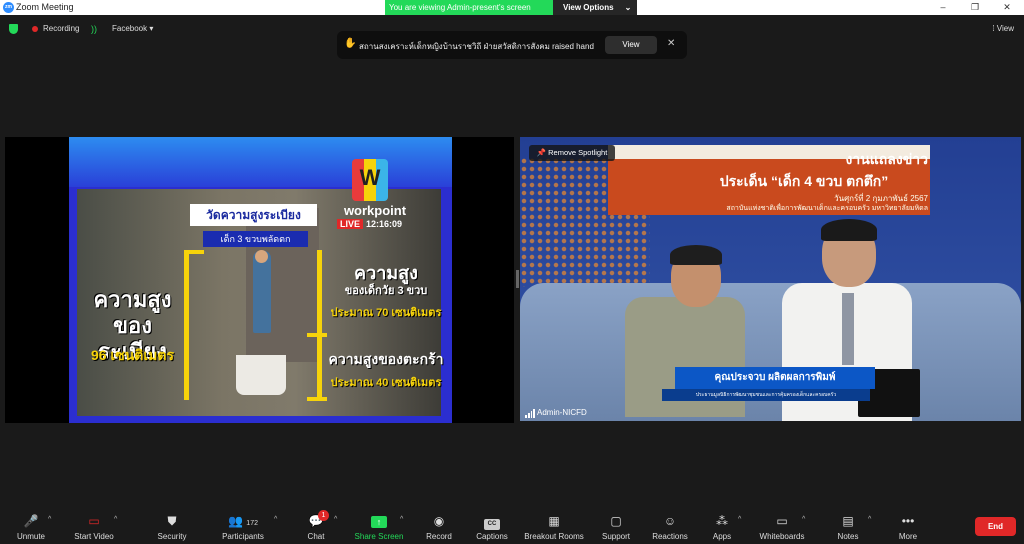  I want to click on participant-count: 172, so click(252, 523).